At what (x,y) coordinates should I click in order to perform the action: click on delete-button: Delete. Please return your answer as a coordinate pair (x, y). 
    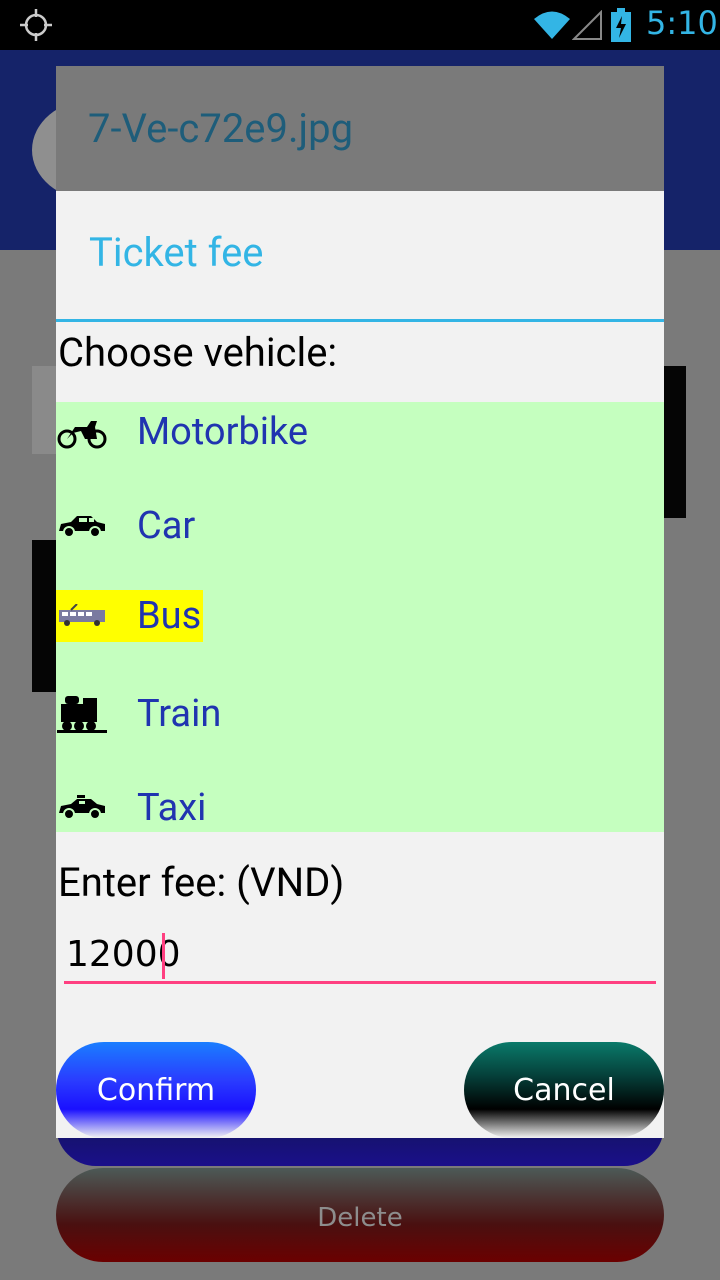
    Looking at the image, I should click on (360, 1215).